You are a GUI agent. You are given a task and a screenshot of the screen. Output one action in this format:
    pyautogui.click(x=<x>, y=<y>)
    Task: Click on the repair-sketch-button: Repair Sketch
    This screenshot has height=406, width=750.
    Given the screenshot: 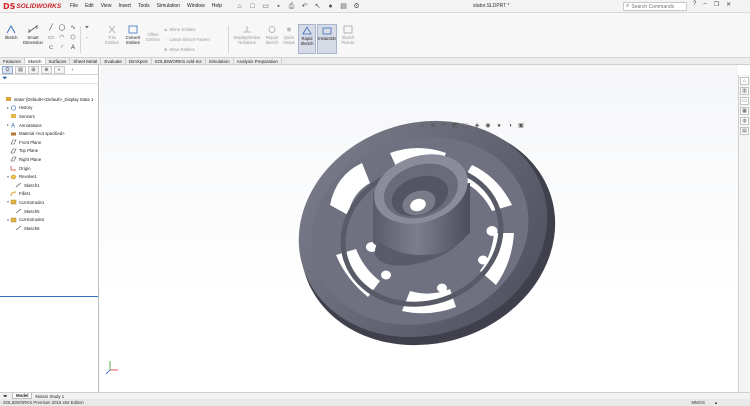 What is the action you would take?
    pyautogui.click(x=272, y=34)
    